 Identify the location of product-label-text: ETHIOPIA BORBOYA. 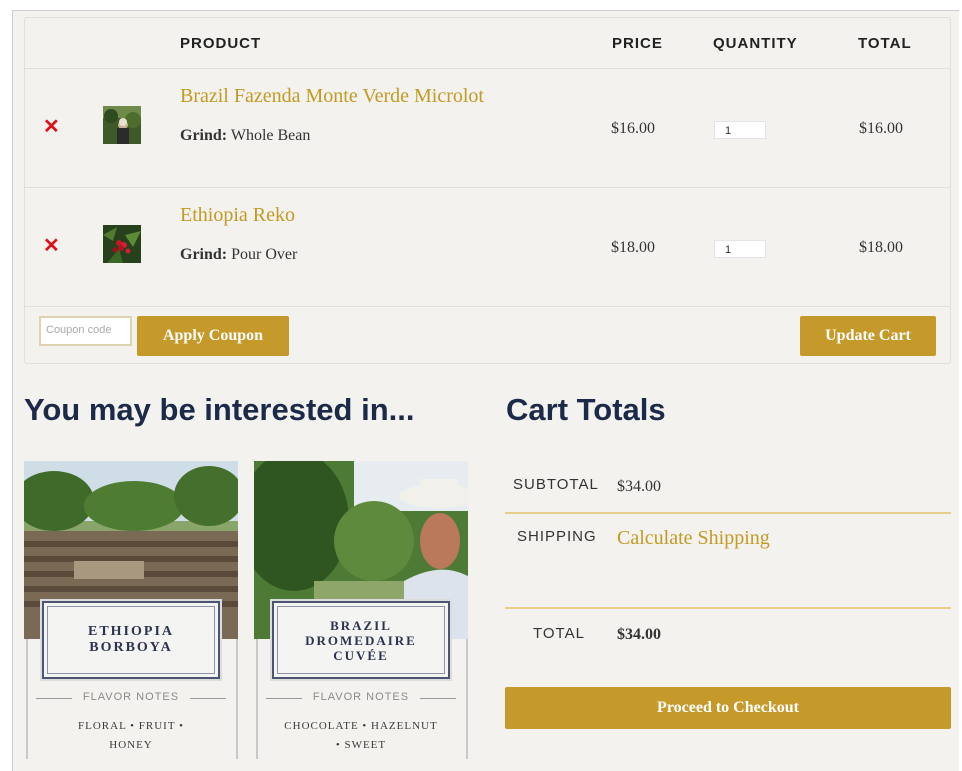
(131, 640).